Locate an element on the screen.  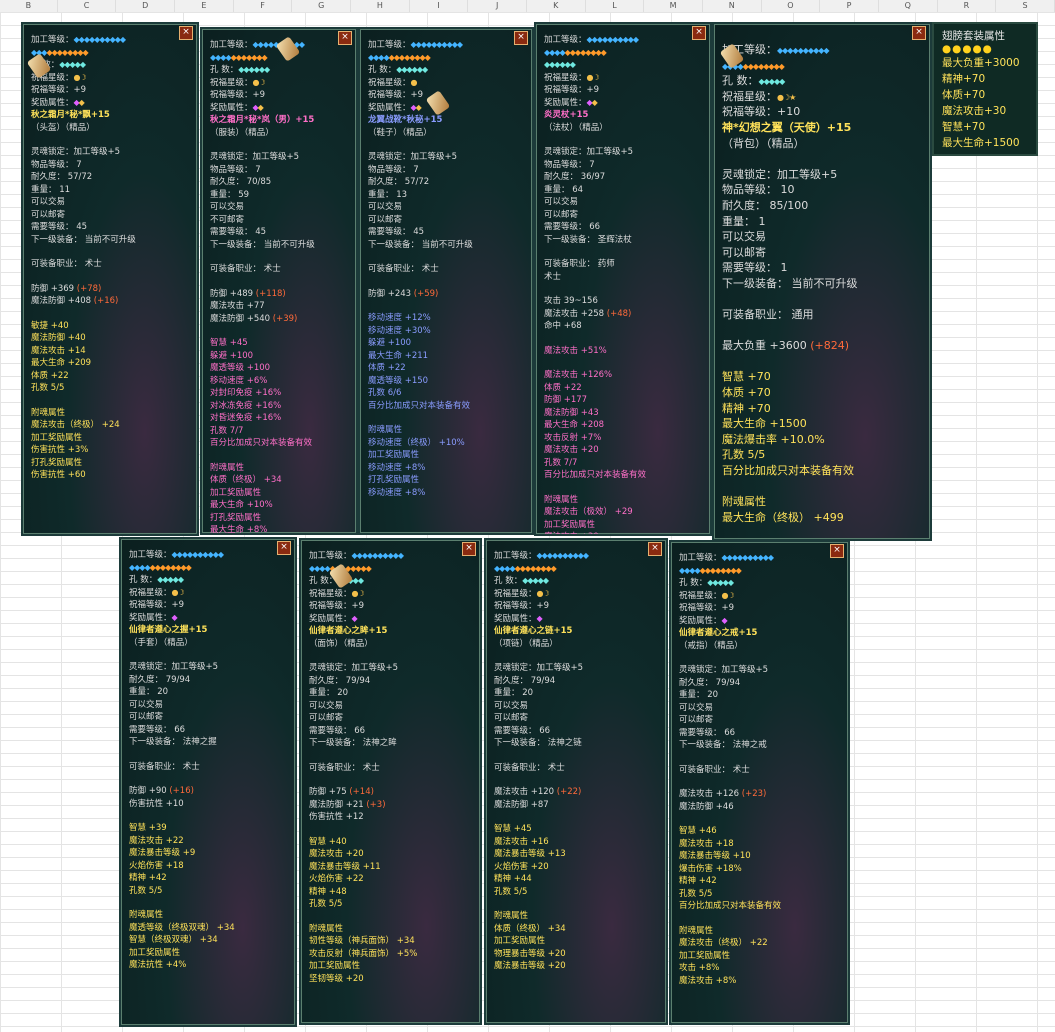
column-letter: F is located at coordinates (263, 6).